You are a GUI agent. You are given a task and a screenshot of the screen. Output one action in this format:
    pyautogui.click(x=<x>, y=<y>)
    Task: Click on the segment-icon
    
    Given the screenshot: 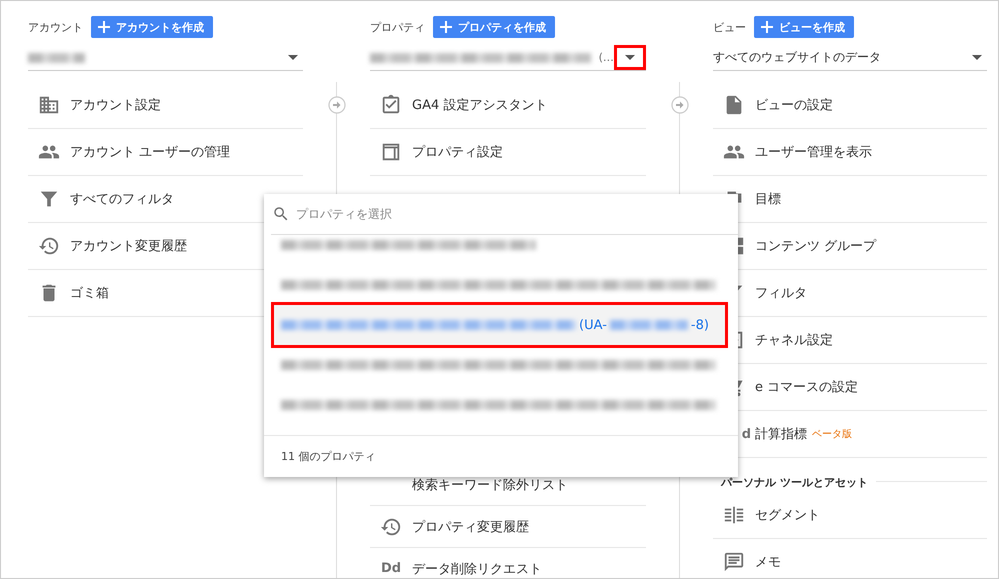 What is the action you would take?
    pyautogui.click(x=734, y=515)
    